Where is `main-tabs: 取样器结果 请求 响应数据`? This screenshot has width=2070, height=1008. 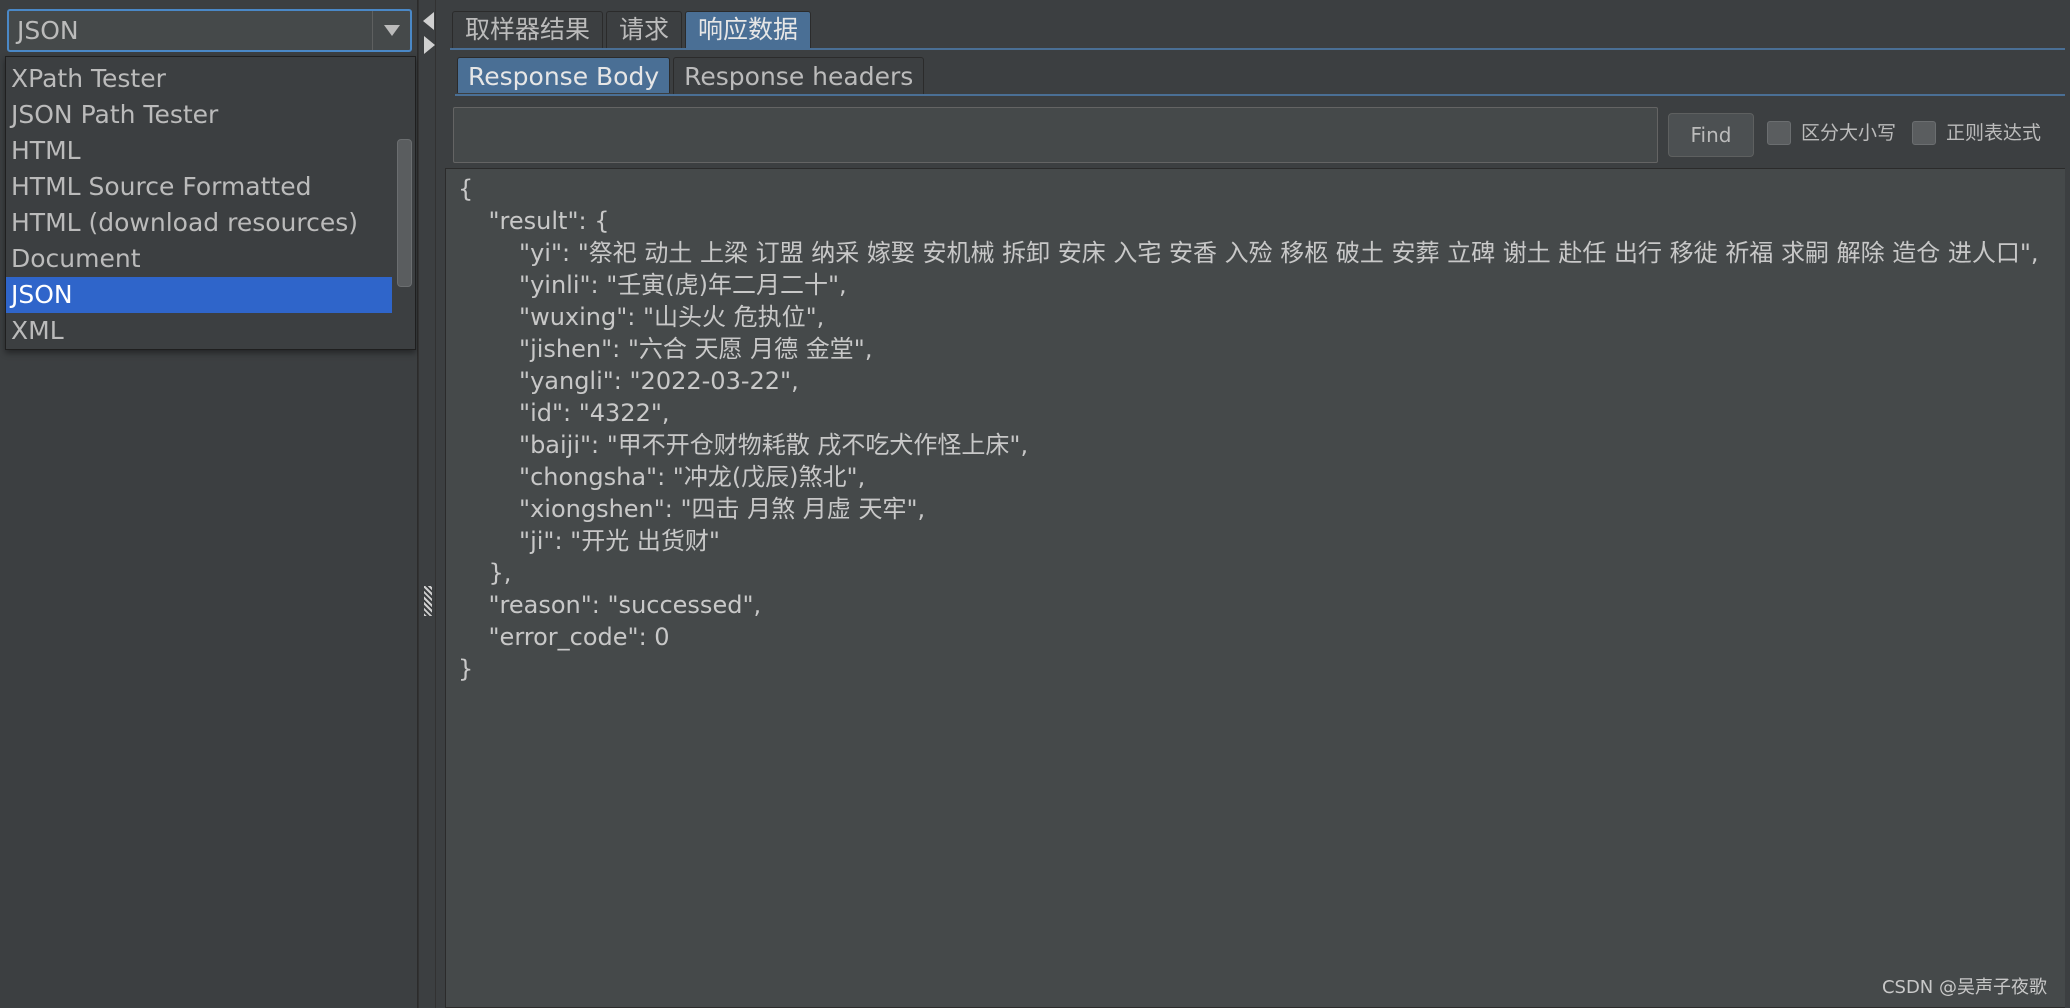
main-tabs: 取样器结果 请求 响应数据 is located at coordinates (633, 30).